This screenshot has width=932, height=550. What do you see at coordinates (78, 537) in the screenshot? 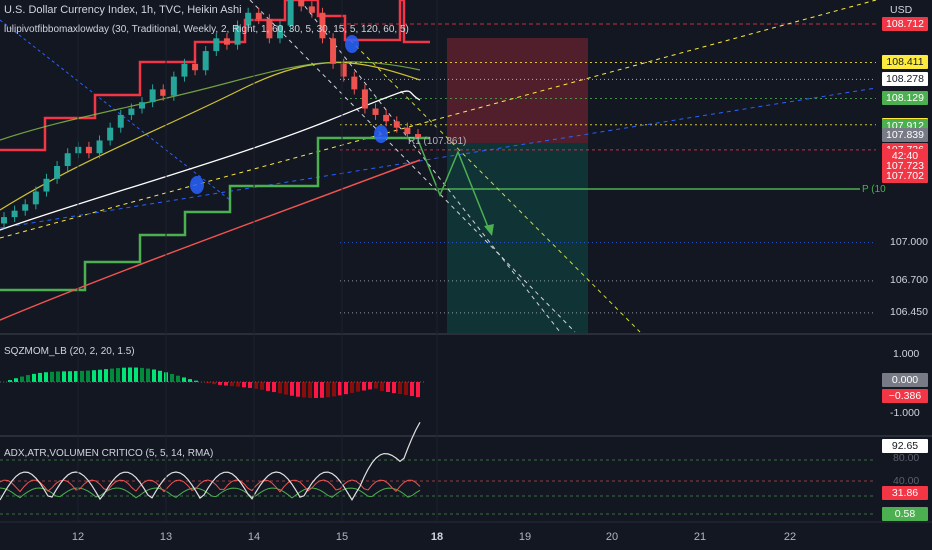
I see `time-axis-tick: 12` at bounding box center [78, 537].